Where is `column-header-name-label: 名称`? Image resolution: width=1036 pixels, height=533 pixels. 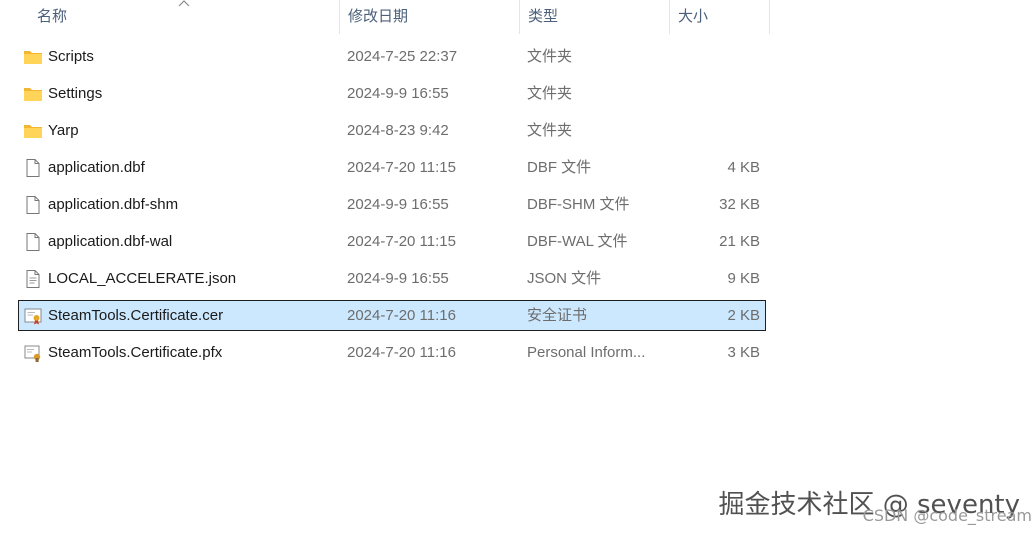 column-header-name-label: 名称 is located at coordinates (52, 16).